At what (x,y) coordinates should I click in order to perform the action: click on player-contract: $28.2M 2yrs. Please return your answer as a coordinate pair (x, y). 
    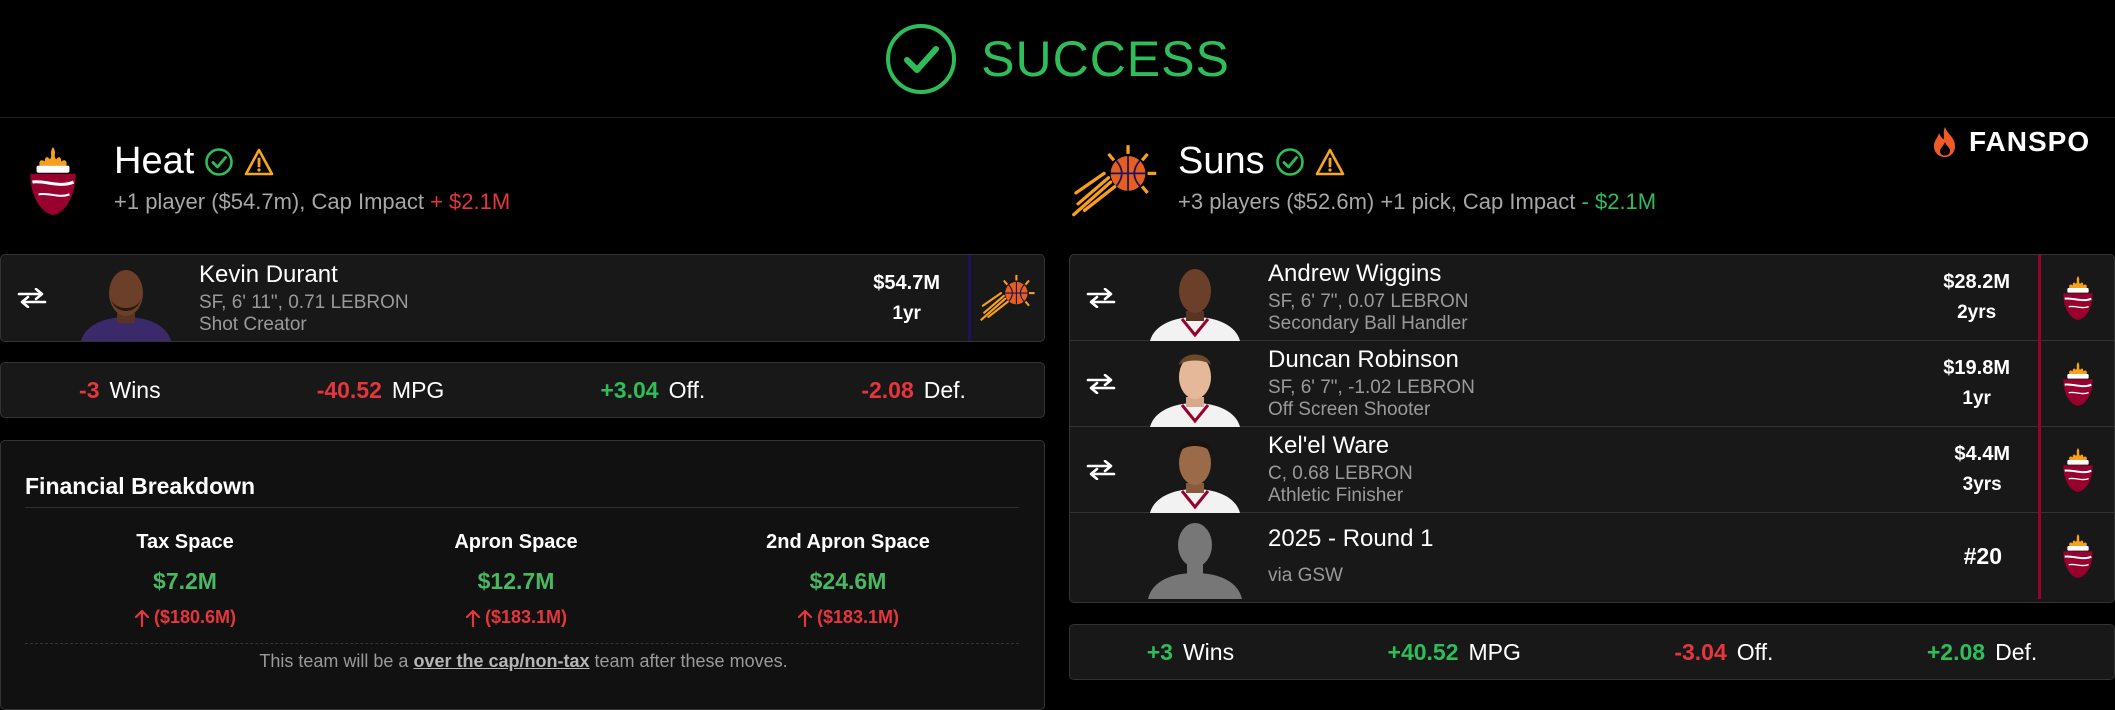
    Looking at the image, I should click on (1976, 297).